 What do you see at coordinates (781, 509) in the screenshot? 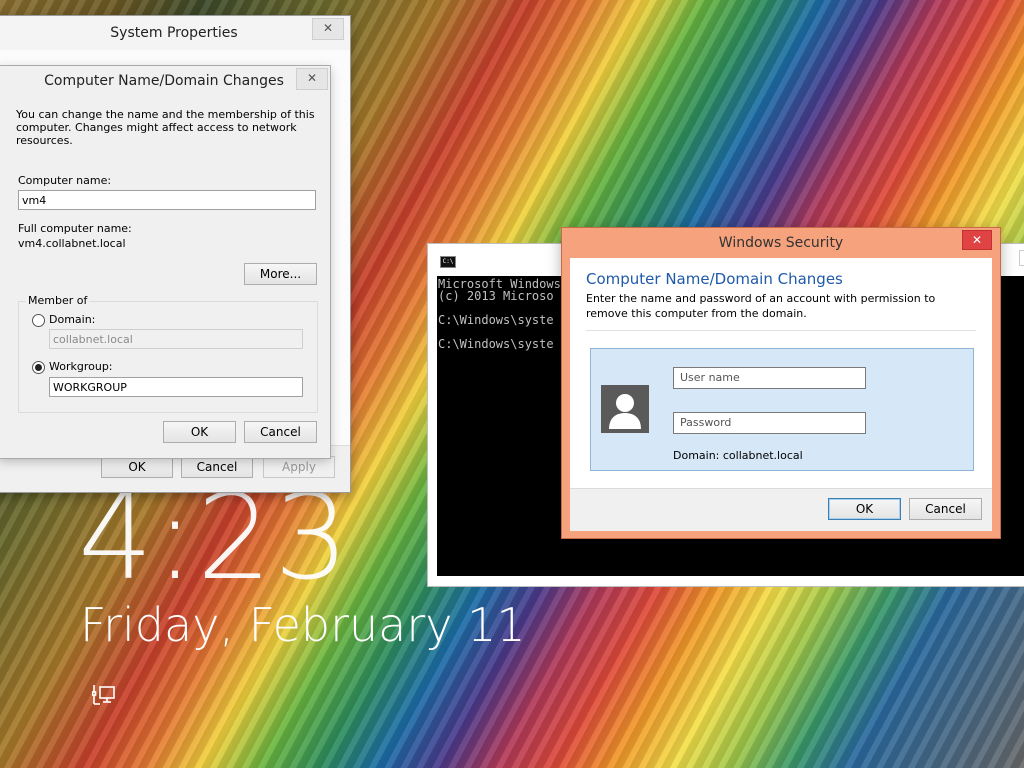
I see `dialog-button-bar: OK Cancel` at bounding box center [781, 509].